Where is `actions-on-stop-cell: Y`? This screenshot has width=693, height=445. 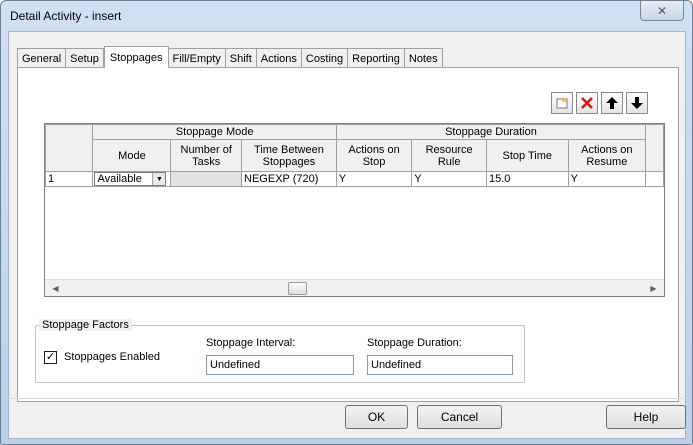
actions-on-stop-cell: Y is located at coordinates (374, 179).